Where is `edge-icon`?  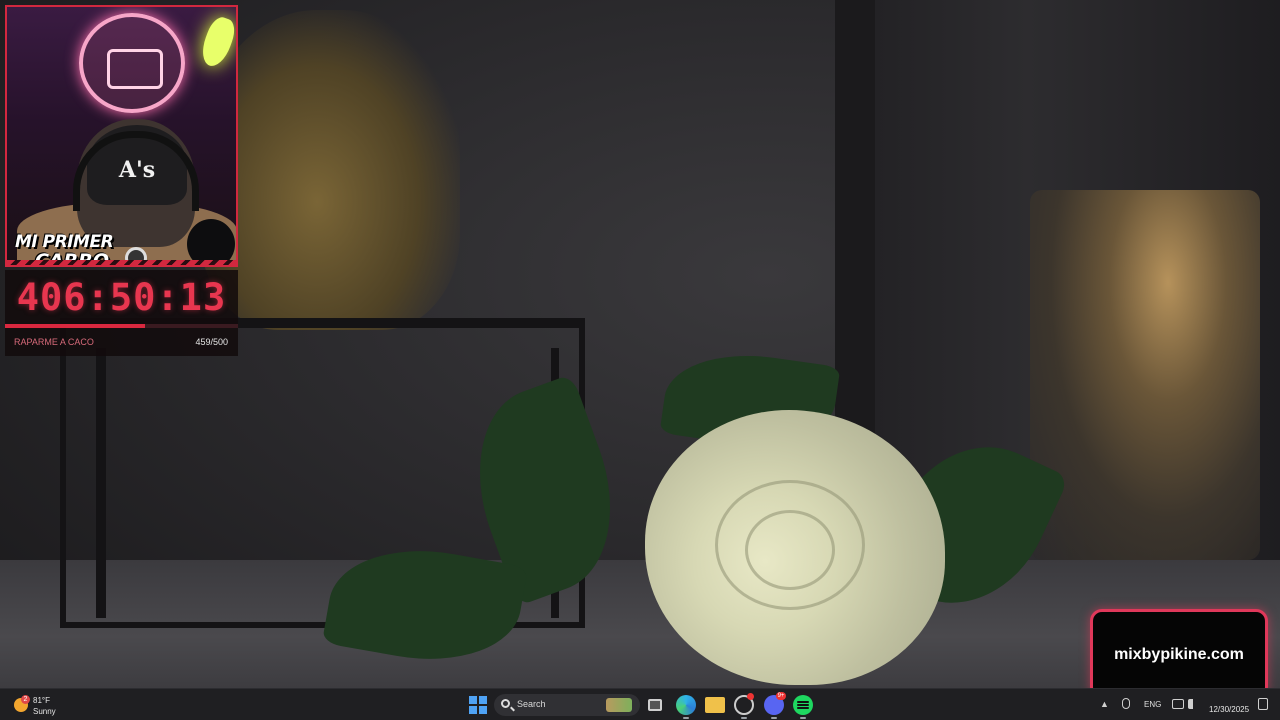
edge-icon is located at coordinates (686, 705).